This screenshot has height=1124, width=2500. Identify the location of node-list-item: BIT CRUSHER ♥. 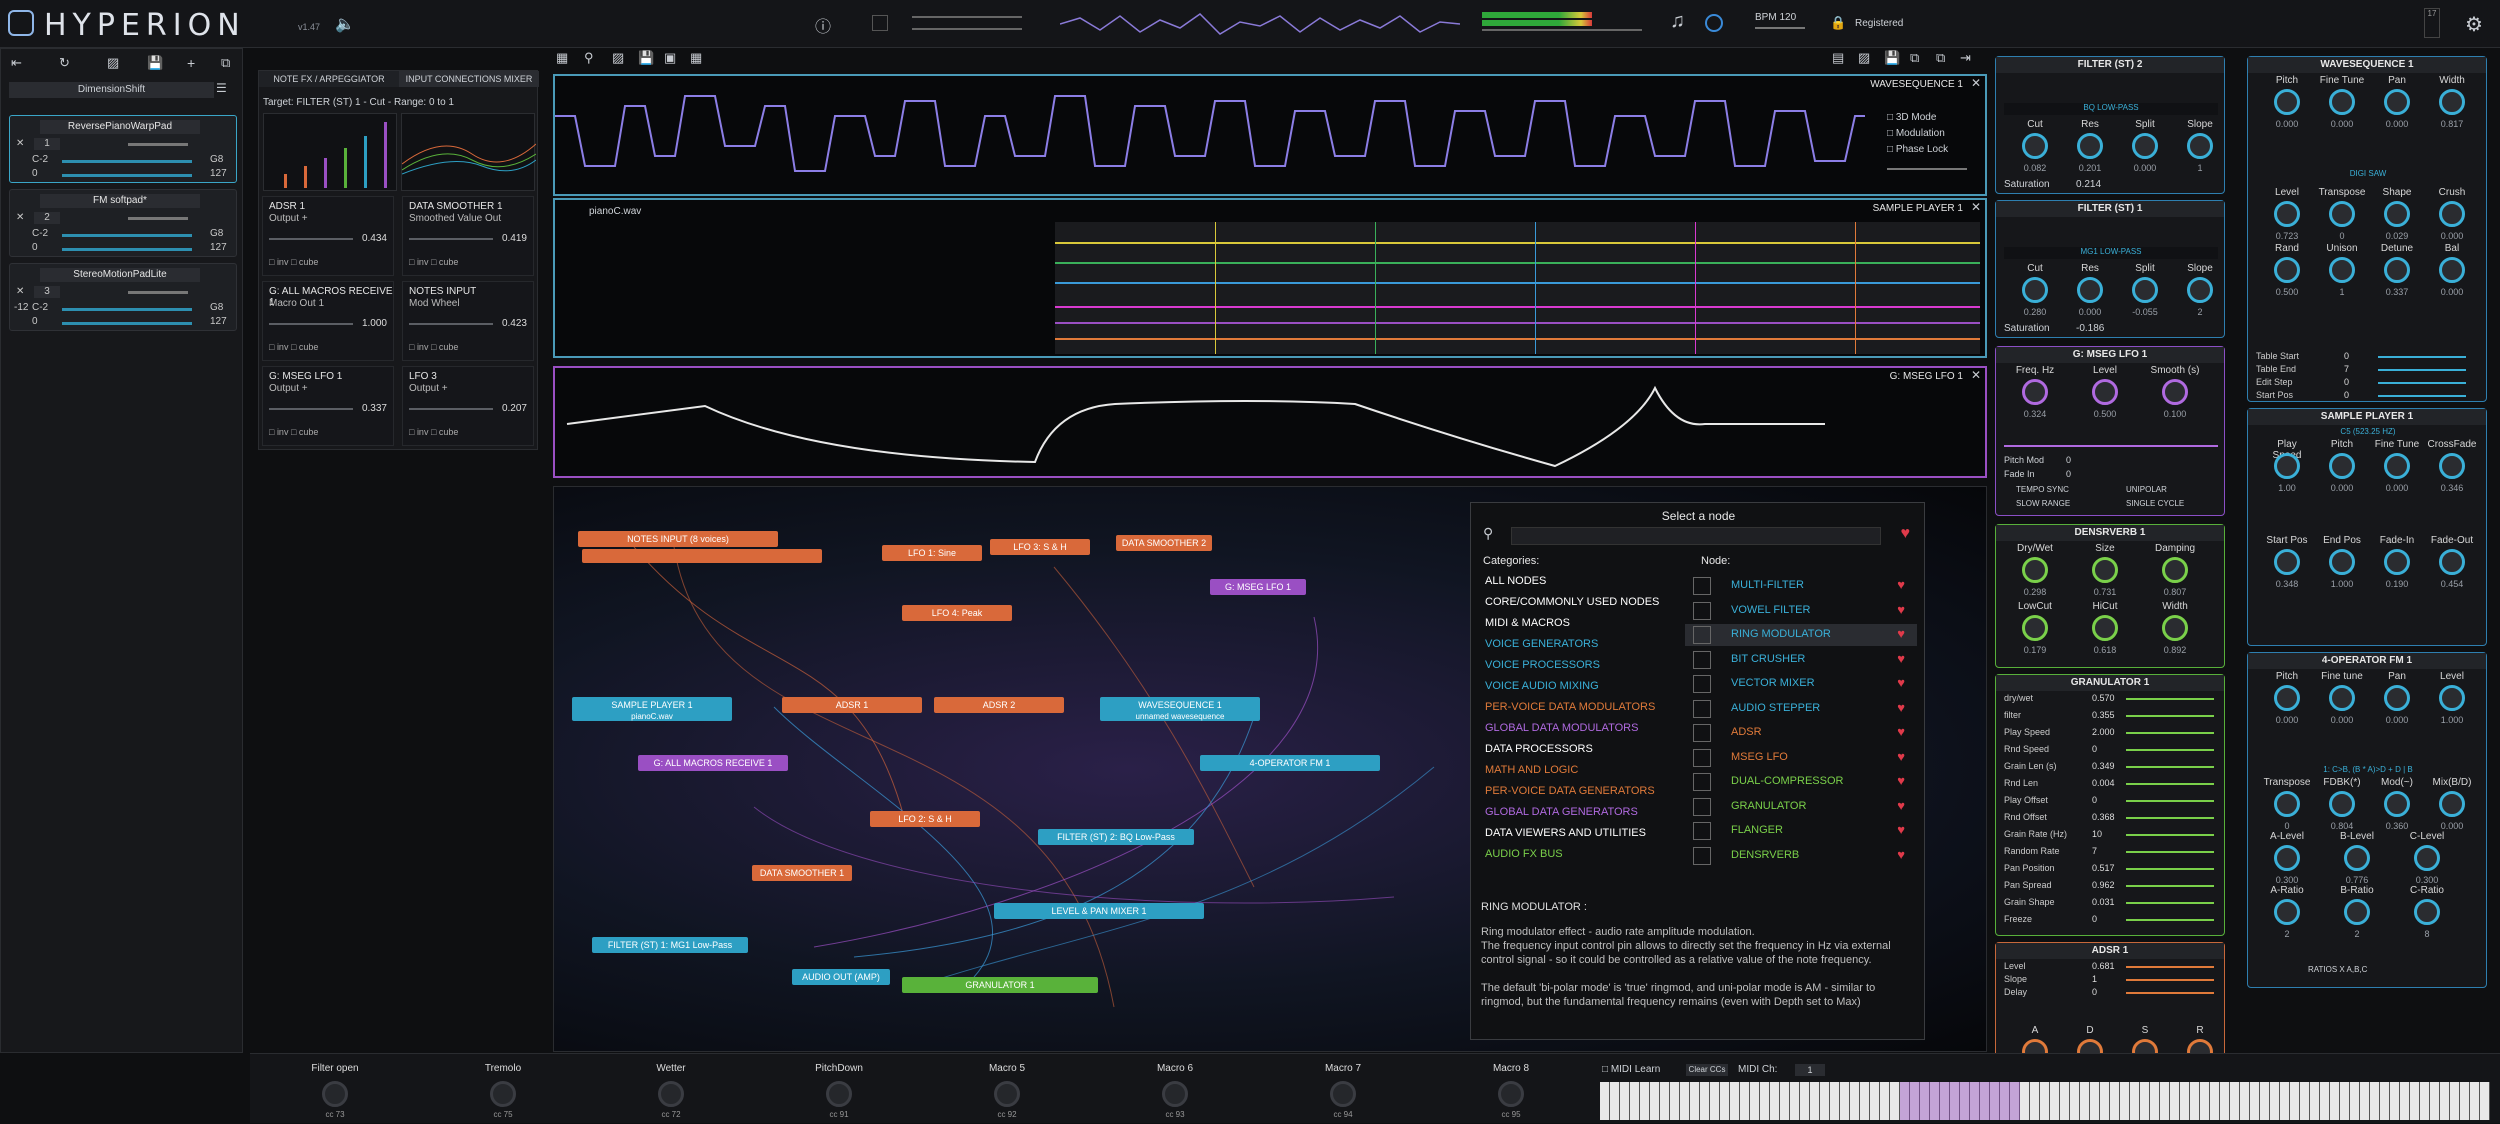
(1801, 660).